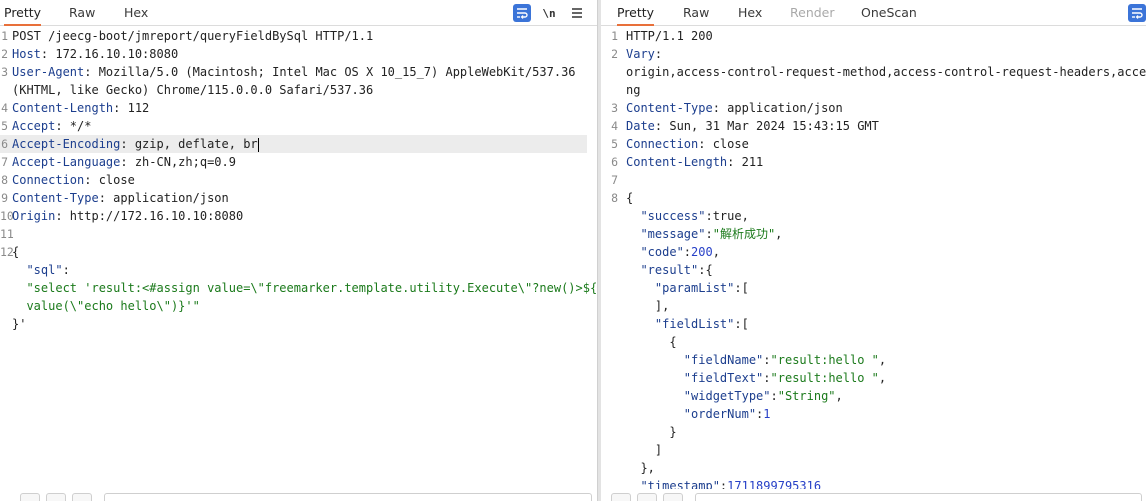  What do you see at coordinates (23, 13) in the screenshot?
I see `request-tab-pretty: Pretty` at bounding box center [23, 13].